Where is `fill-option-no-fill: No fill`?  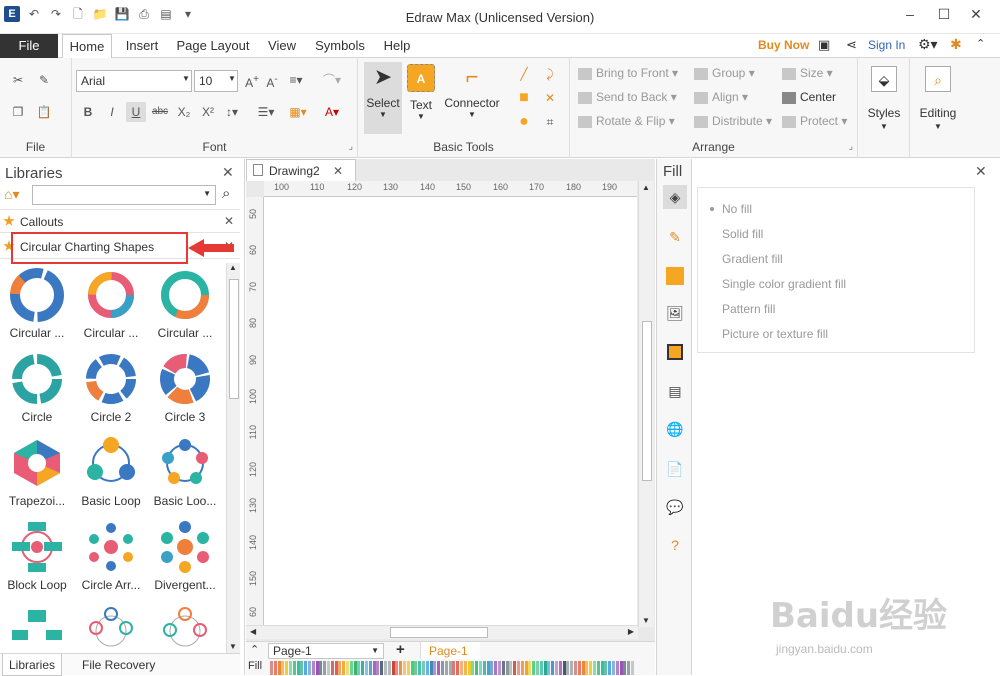 fill-option-no-fill: No fill is located at coordinates (731, 209).